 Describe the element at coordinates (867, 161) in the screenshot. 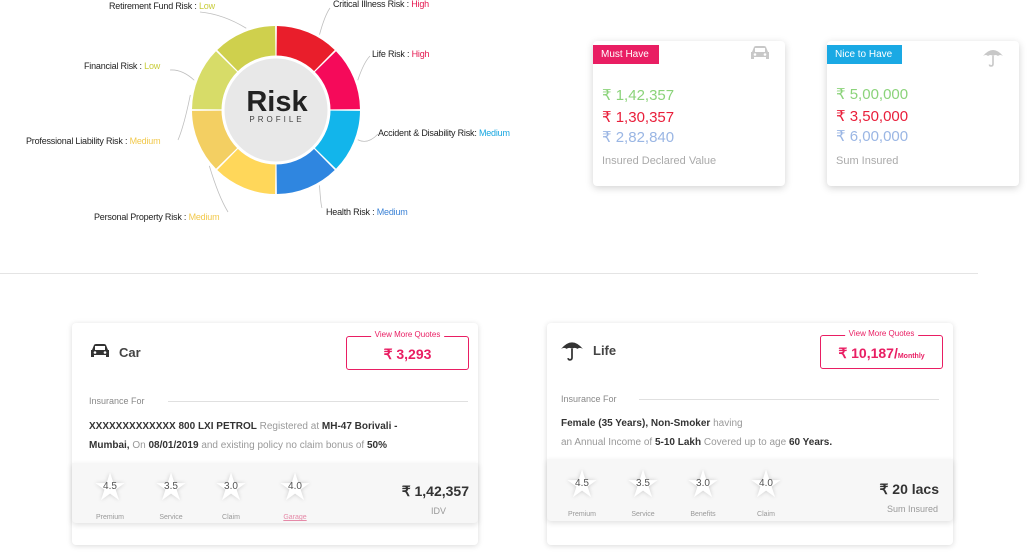

I see `nice-to-have-caption: Sum Insured` at that location.